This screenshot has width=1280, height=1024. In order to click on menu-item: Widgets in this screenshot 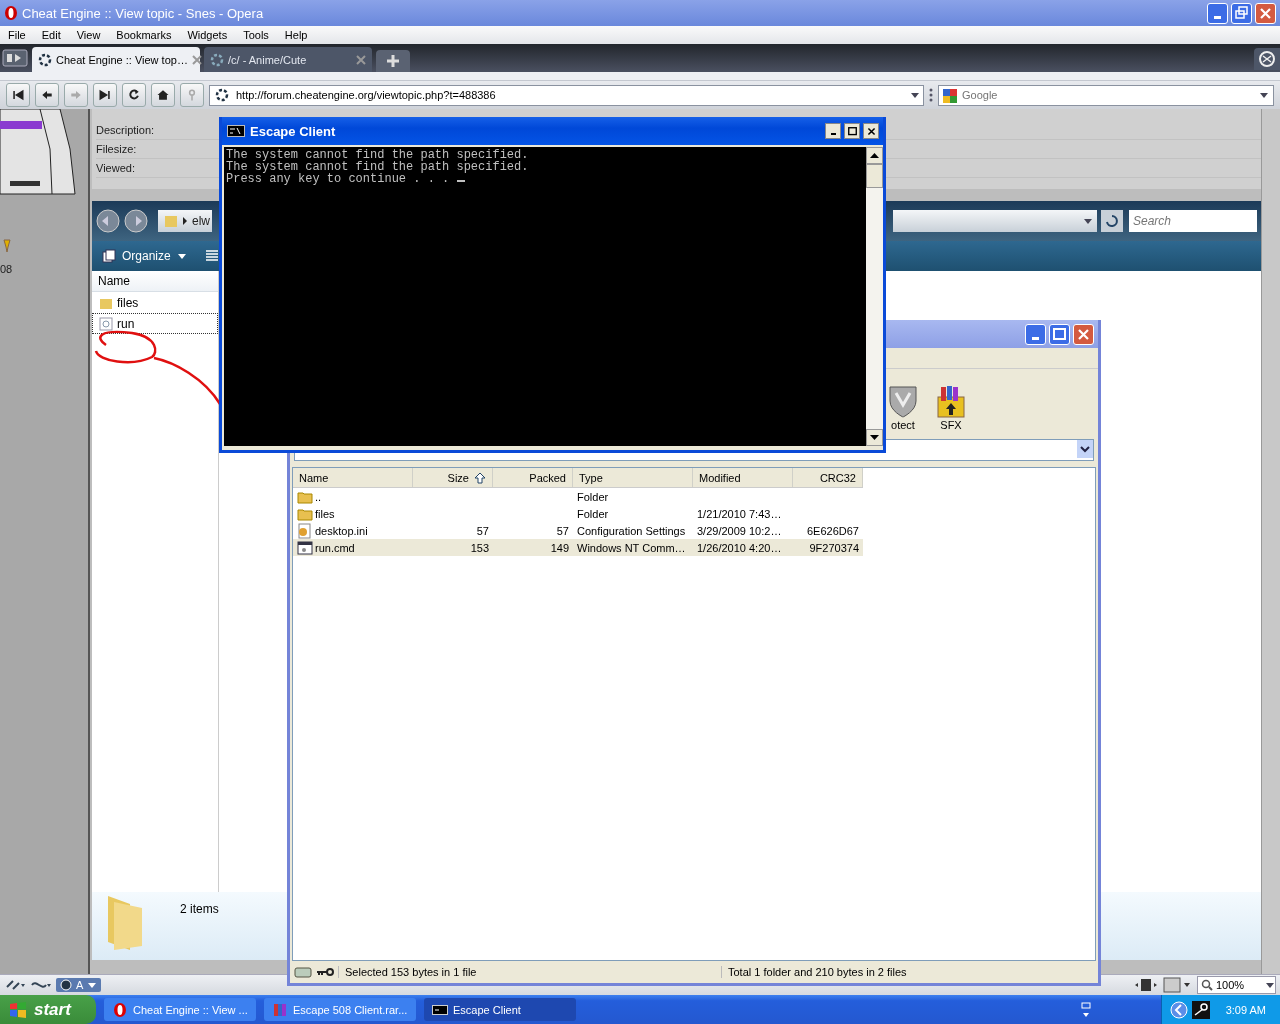, I will do `click(207, 35)`.